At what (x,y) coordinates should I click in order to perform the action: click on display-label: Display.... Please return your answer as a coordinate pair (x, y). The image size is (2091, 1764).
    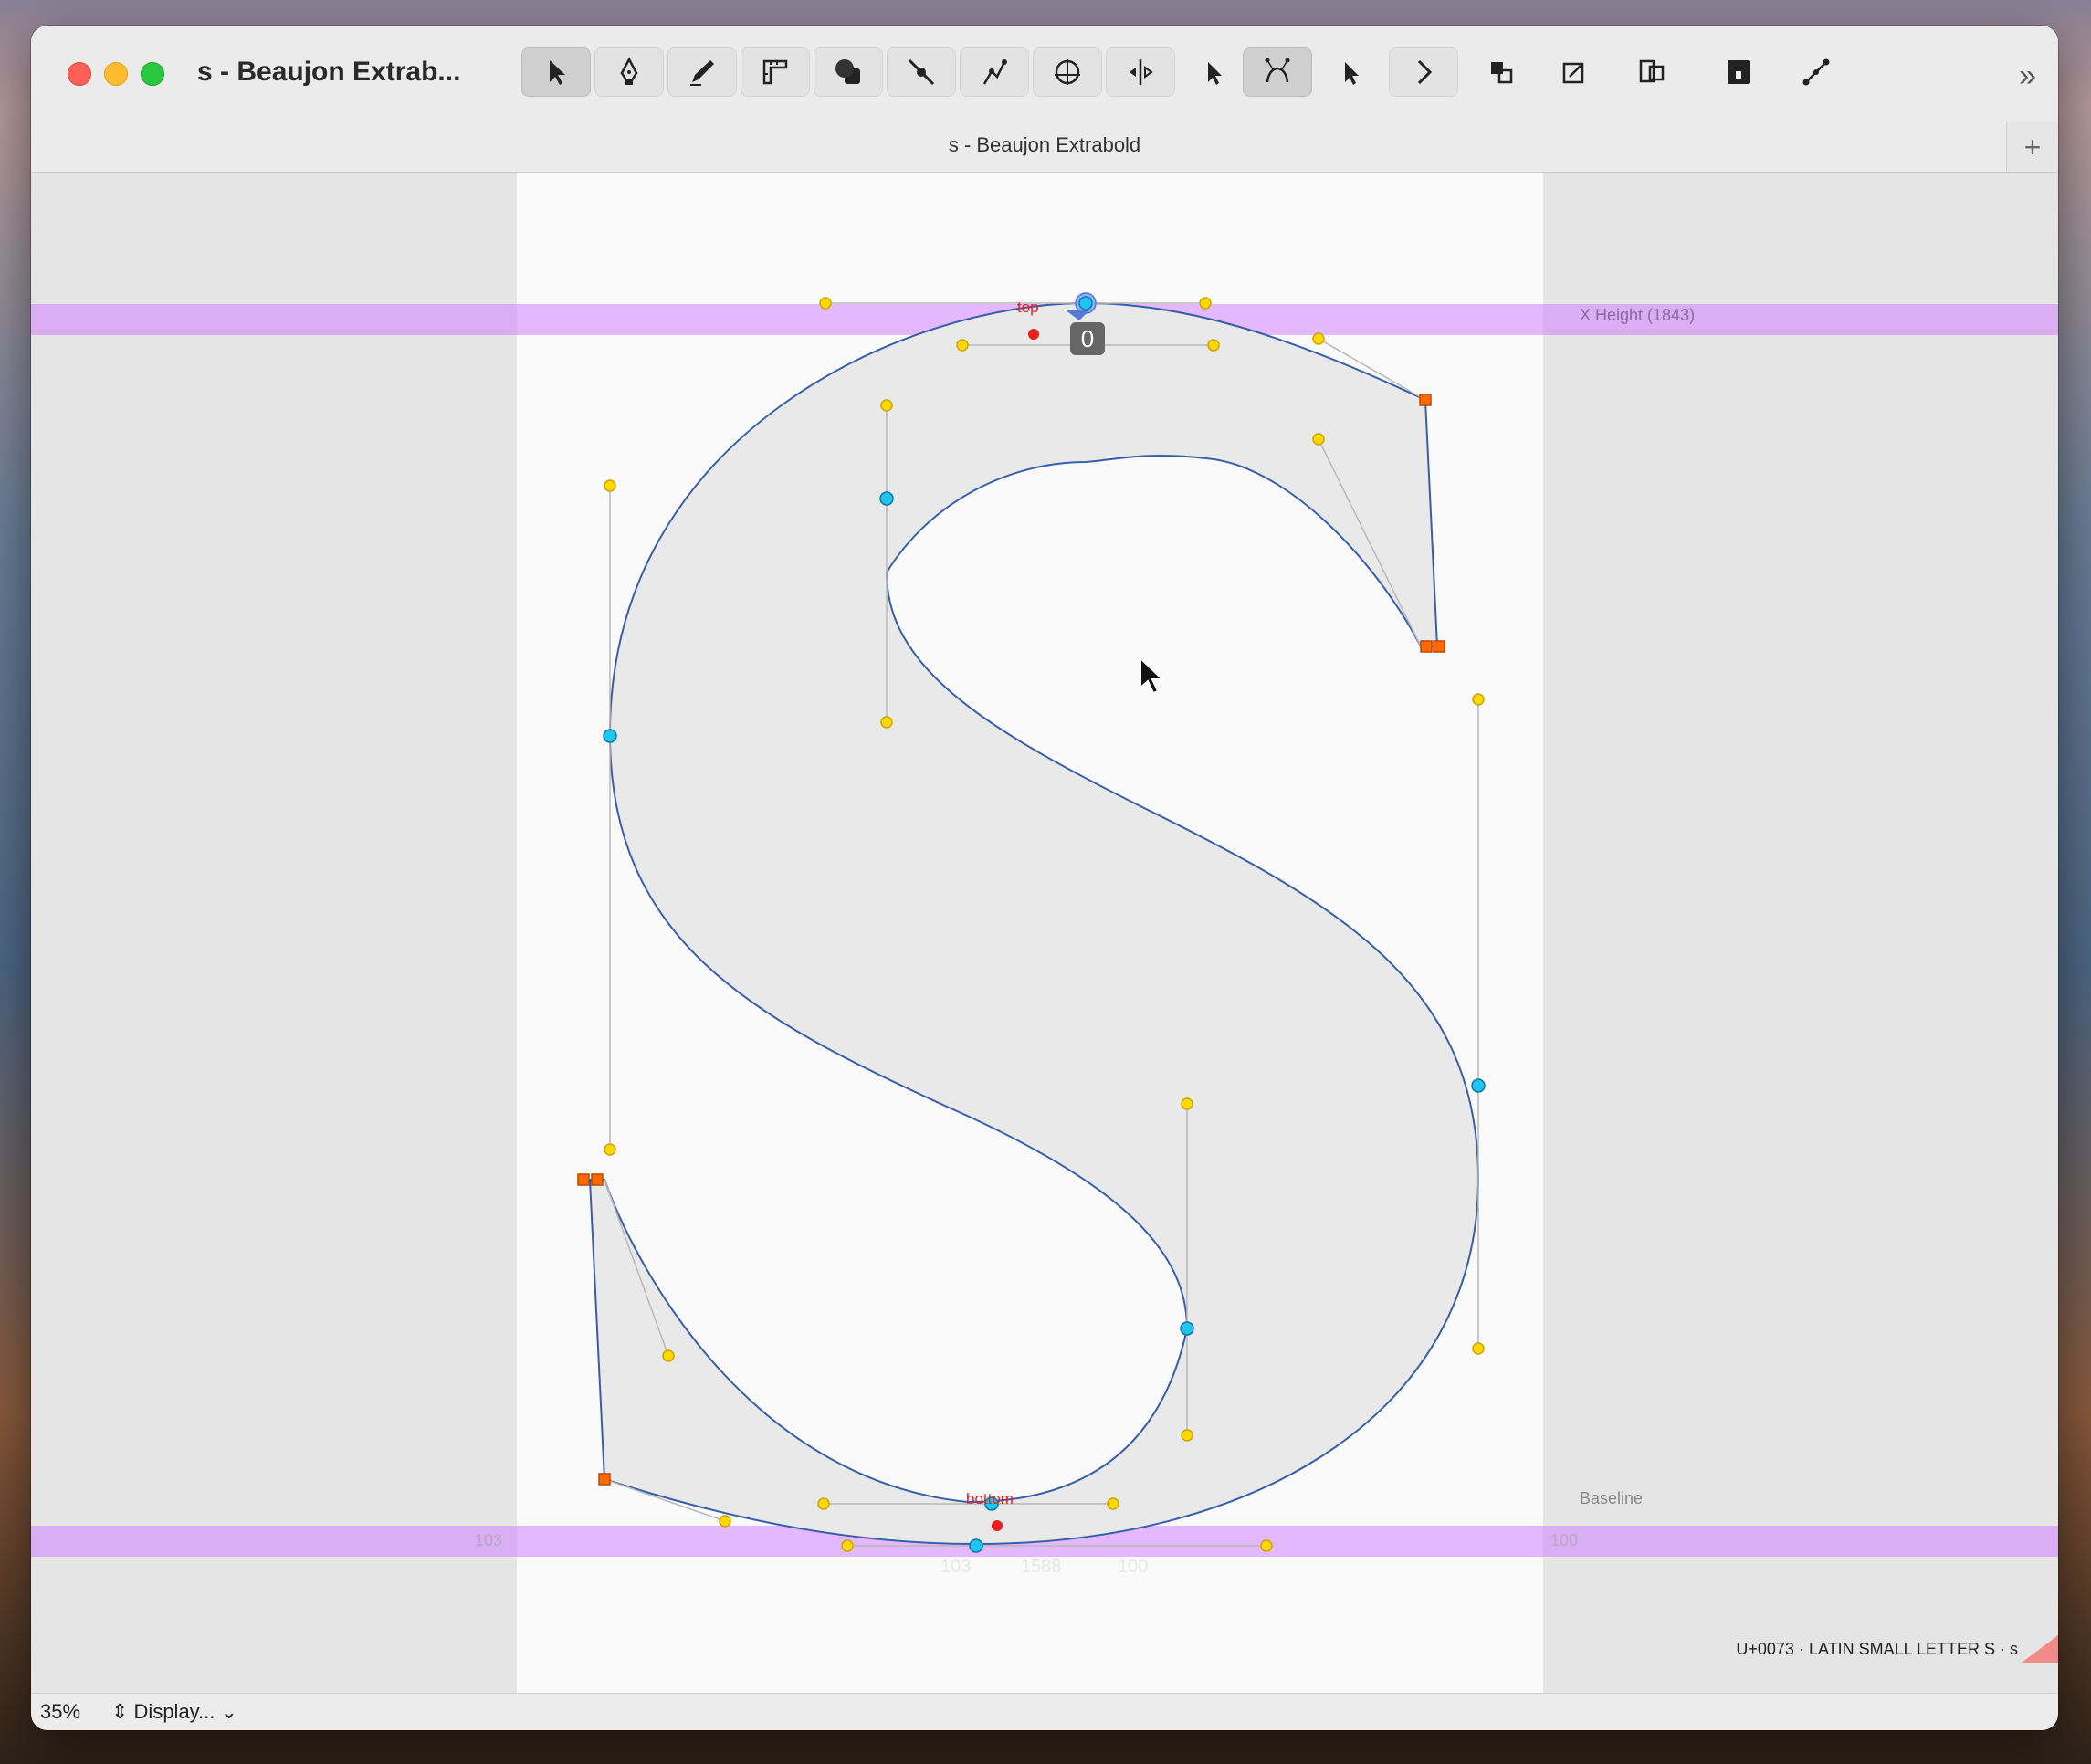
    Looking at the image, I should click on (174, 1711).